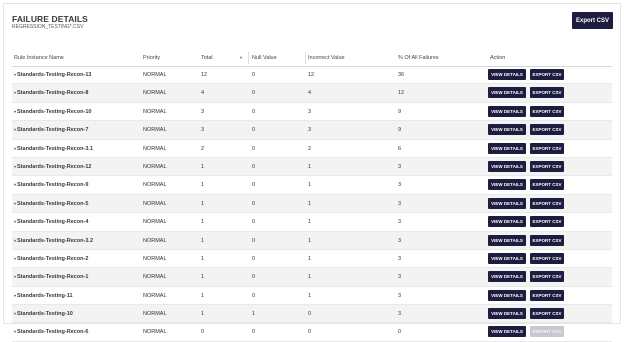 This screenshot has height=342, width=624. Describe the element at coordinates (151, 58) in the screenshot. I see `col-priority: Priority` at that location.